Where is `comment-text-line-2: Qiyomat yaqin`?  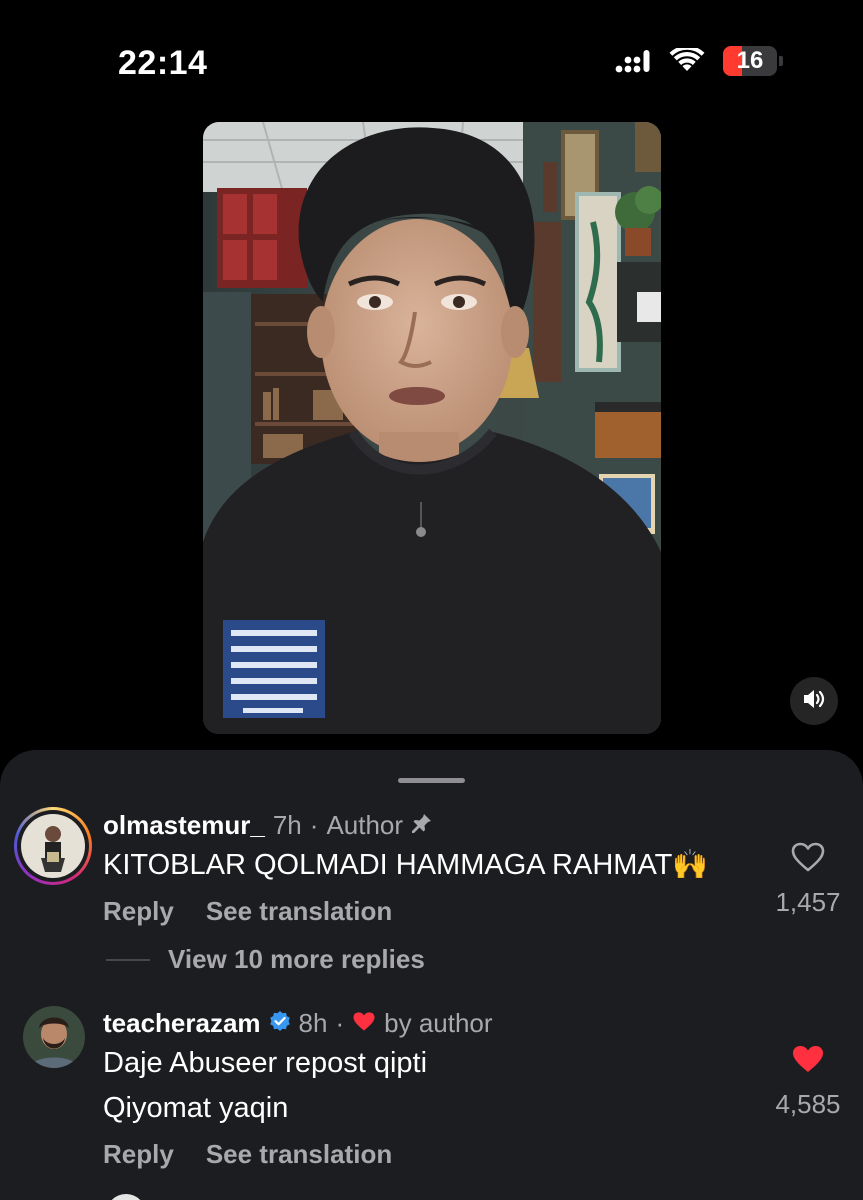 comment-text-line-2: Qiyomat yaqin is located at coordinates (196, 1108).